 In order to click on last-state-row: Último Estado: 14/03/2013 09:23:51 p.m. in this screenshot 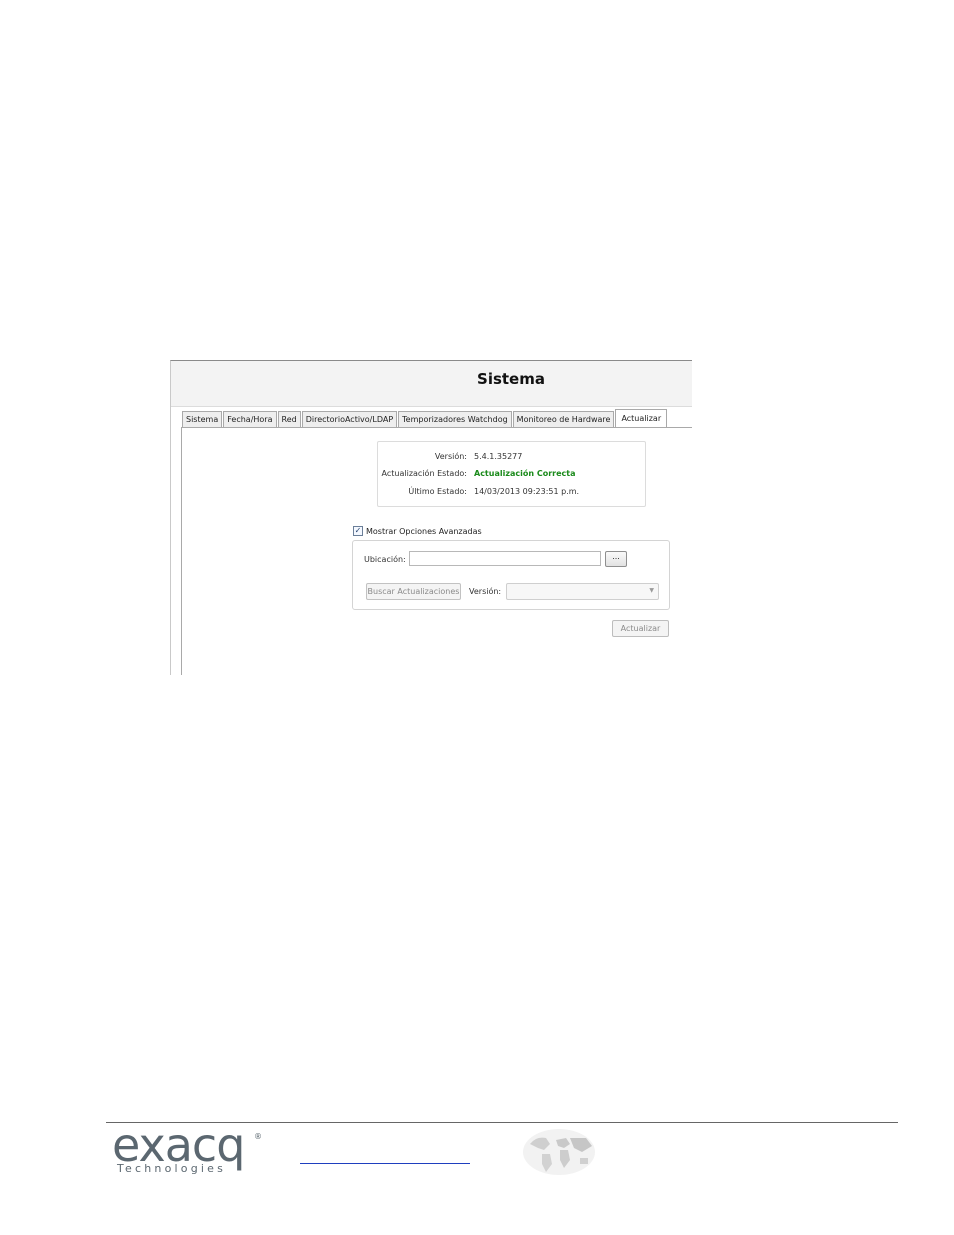, I will do `click(511, 493)`.